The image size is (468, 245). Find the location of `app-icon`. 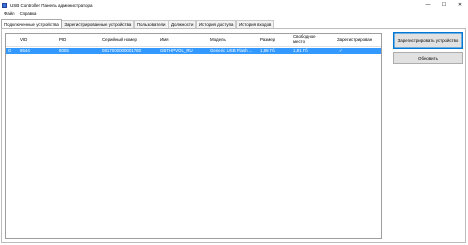

app-icon is located at coordinates (4, 5).